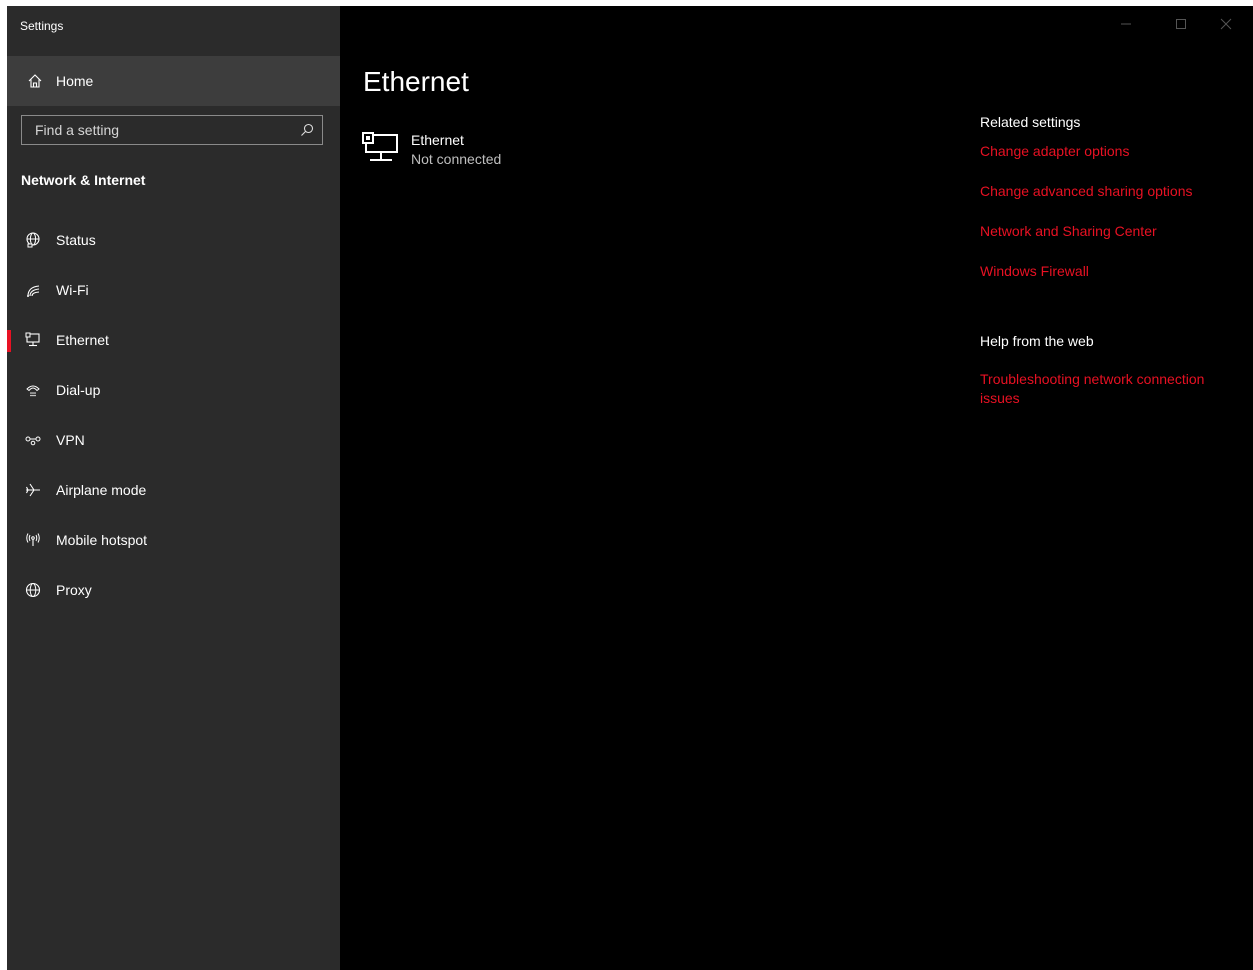 Image resolution: width=1253 pixels, height=970 pixels. What do you see at coordinates (42, 26) in the screenshot?
I see `app-title: Settings` at bounding box center [42, 26].